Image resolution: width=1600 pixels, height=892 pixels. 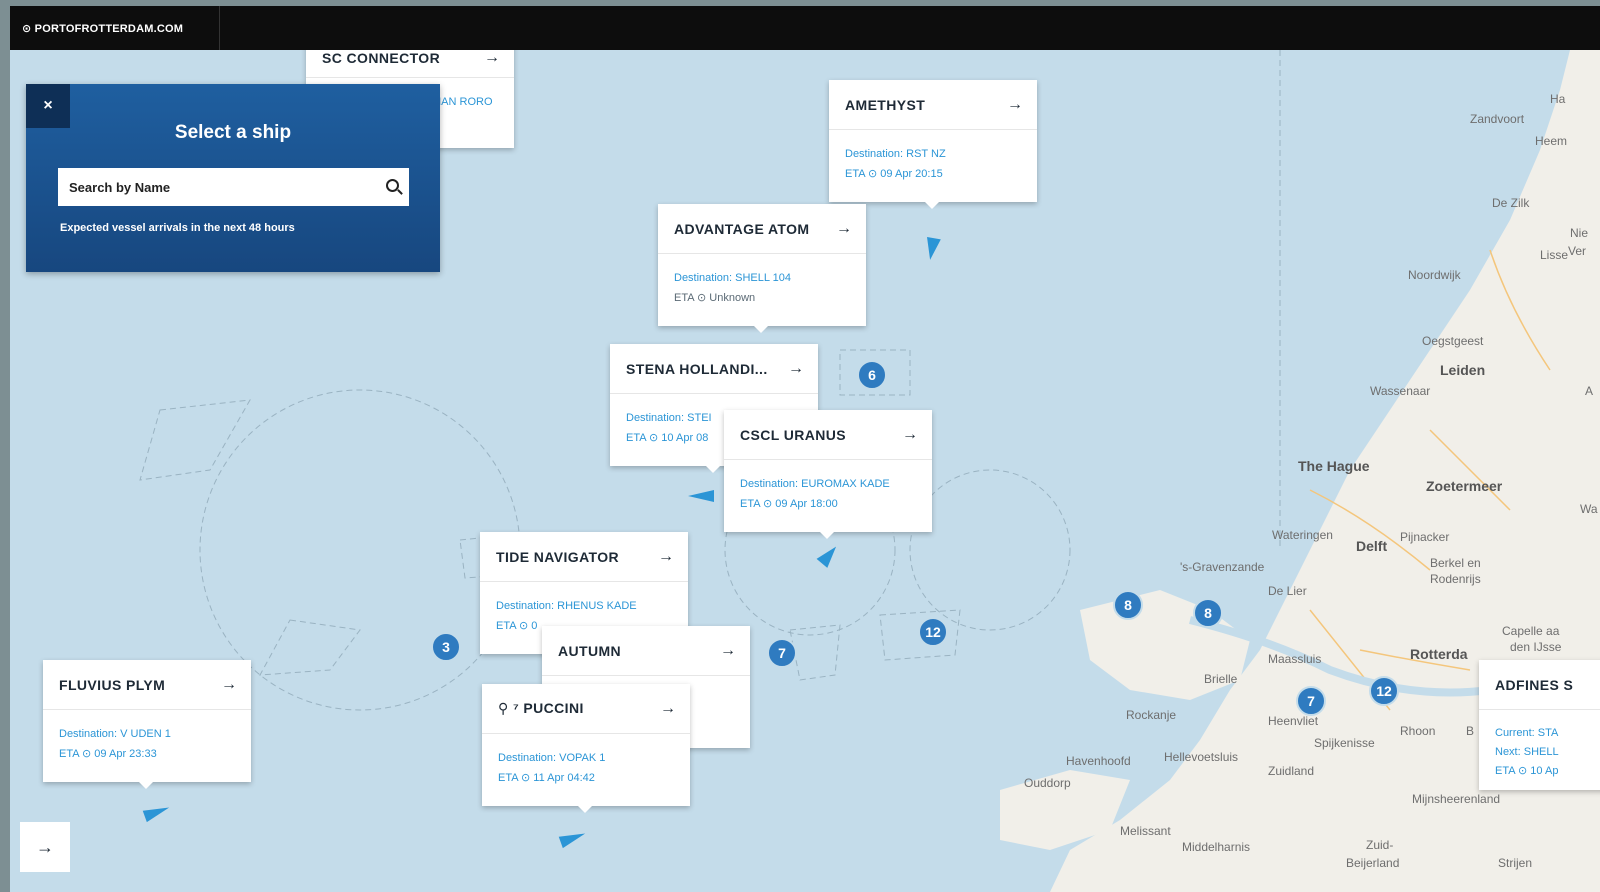 What do you see at coordinates (1463, 370) in the screenshot?
I see `place-label: Leiden` at bounding box center [1463, 370].